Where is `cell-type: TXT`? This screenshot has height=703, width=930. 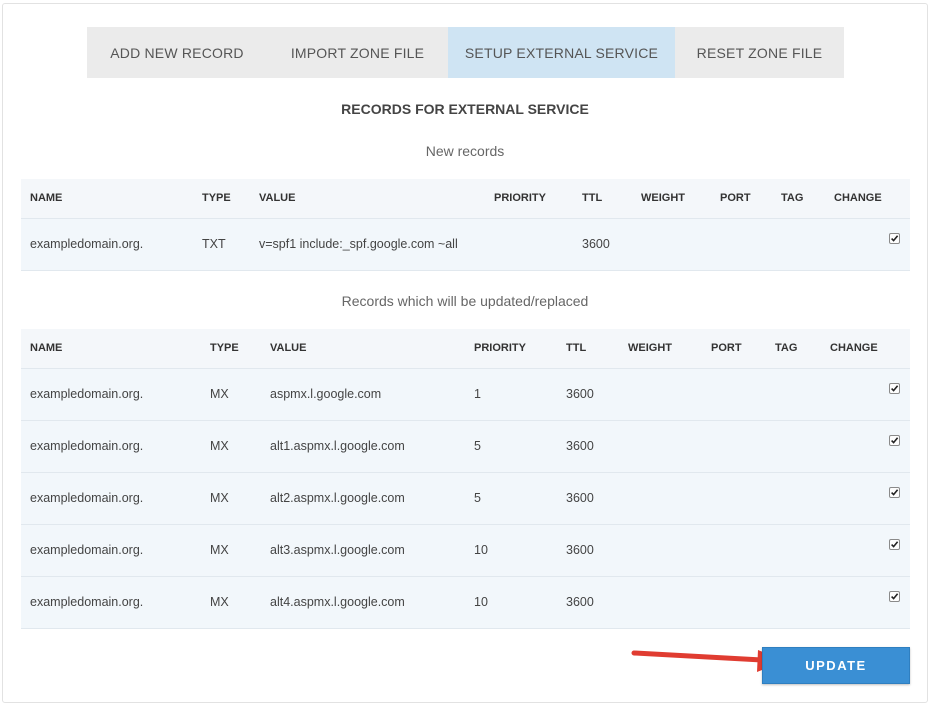 cell-type: TXT is located at coordinates (214, 244).